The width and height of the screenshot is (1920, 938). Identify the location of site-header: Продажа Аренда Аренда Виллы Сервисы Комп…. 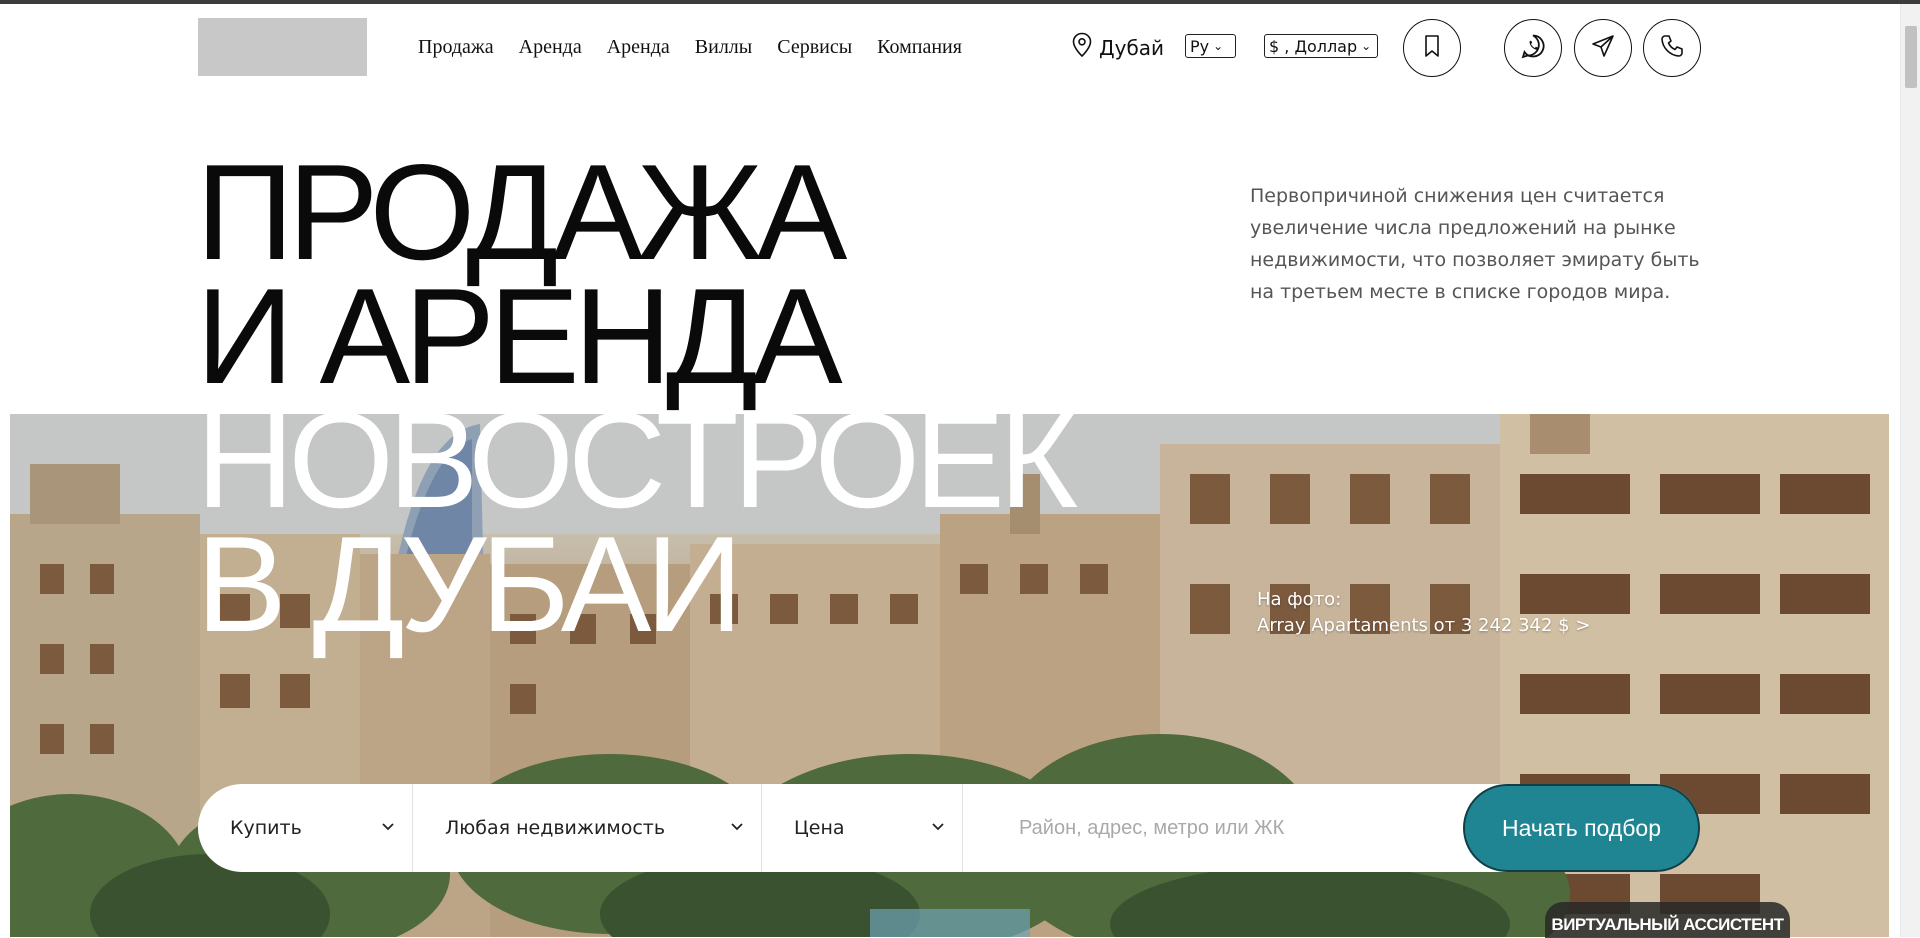
(950, 49).